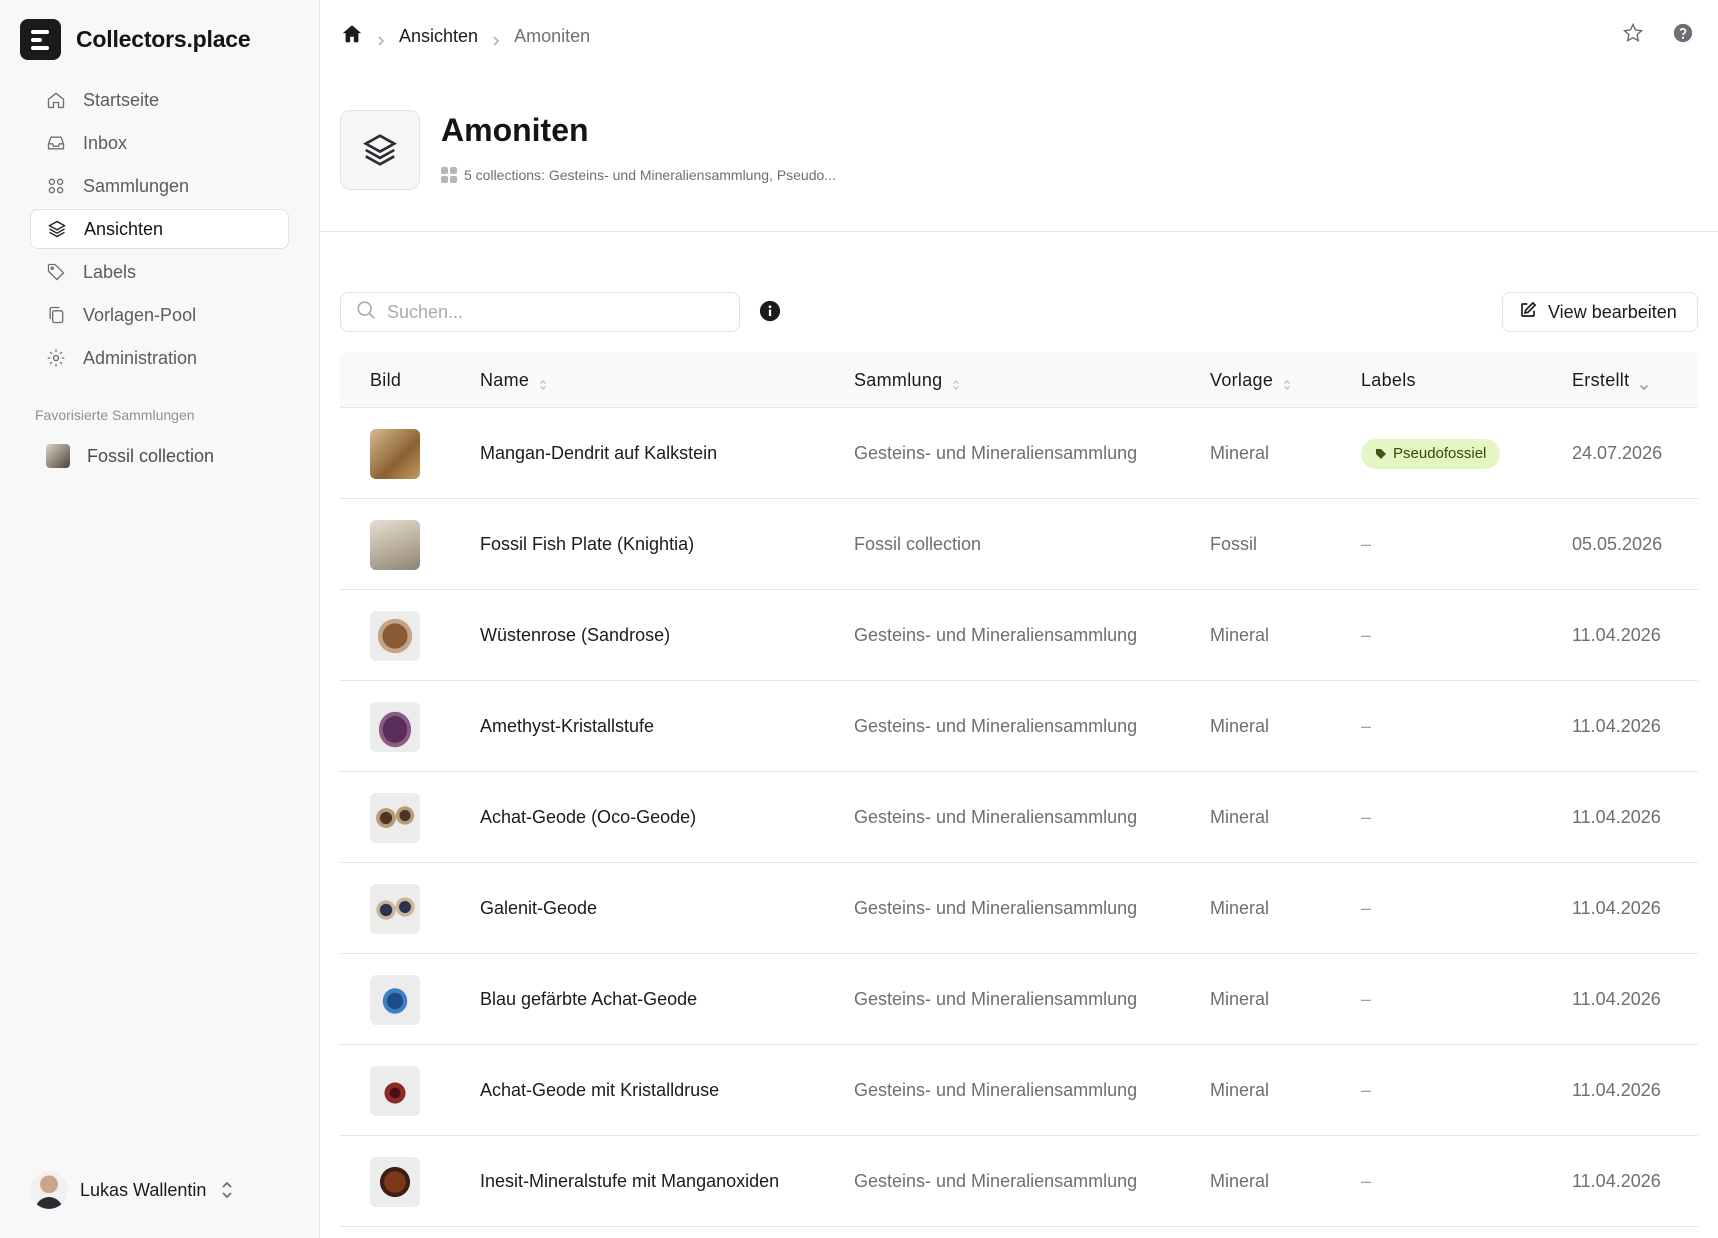 The height and width of the screenshot is (1238, 1718). Describe the element at coordinates (1644, 382) in the screenshot. I see `sort-descending-icon` at that location.